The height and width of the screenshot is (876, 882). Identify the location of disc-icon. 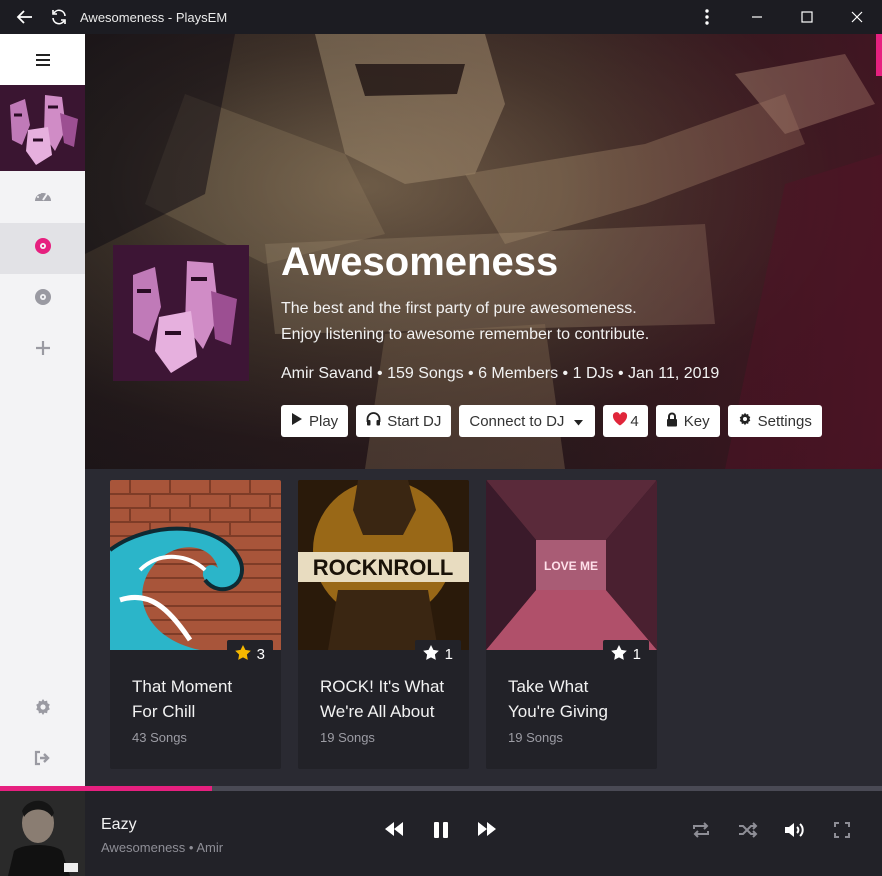
(43, 248).